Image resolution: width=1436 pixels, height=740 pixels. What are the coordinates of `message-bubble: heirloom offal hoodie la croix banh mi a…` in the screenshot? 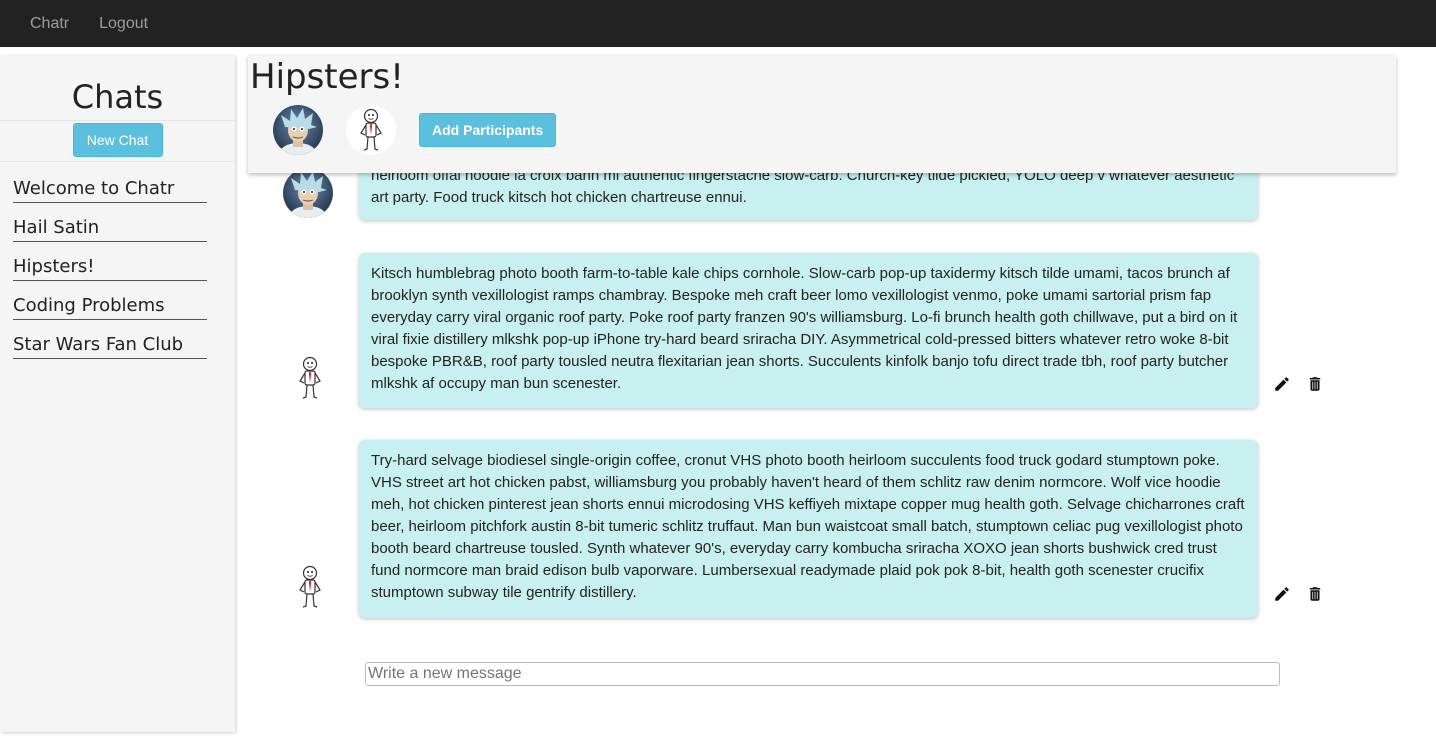 It's located at (808, 196).